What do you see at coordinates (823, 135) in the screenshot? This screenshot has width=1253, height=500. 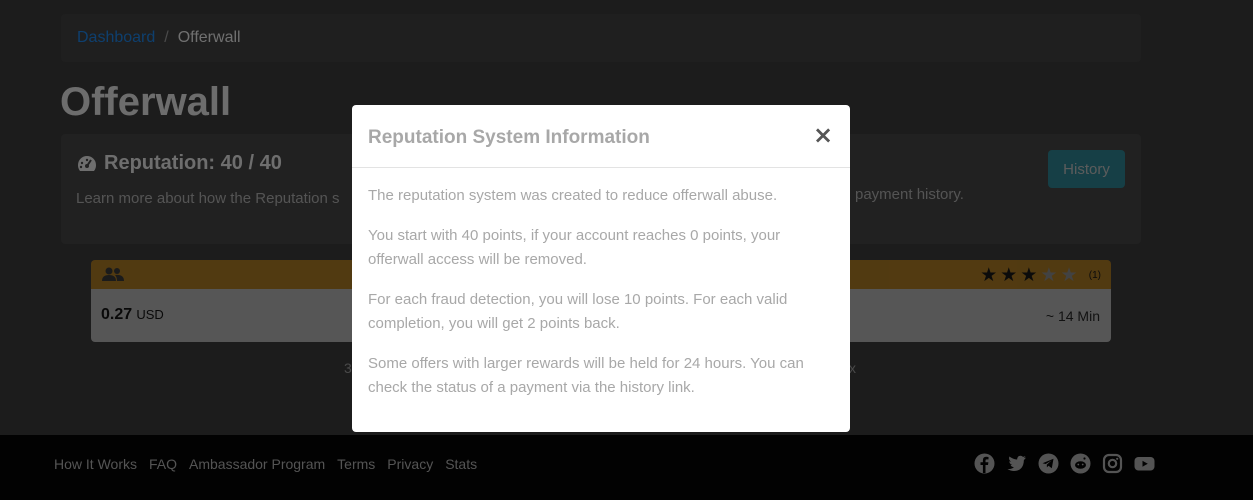 I see `close-button: ×` at bounding box center [823, 135].